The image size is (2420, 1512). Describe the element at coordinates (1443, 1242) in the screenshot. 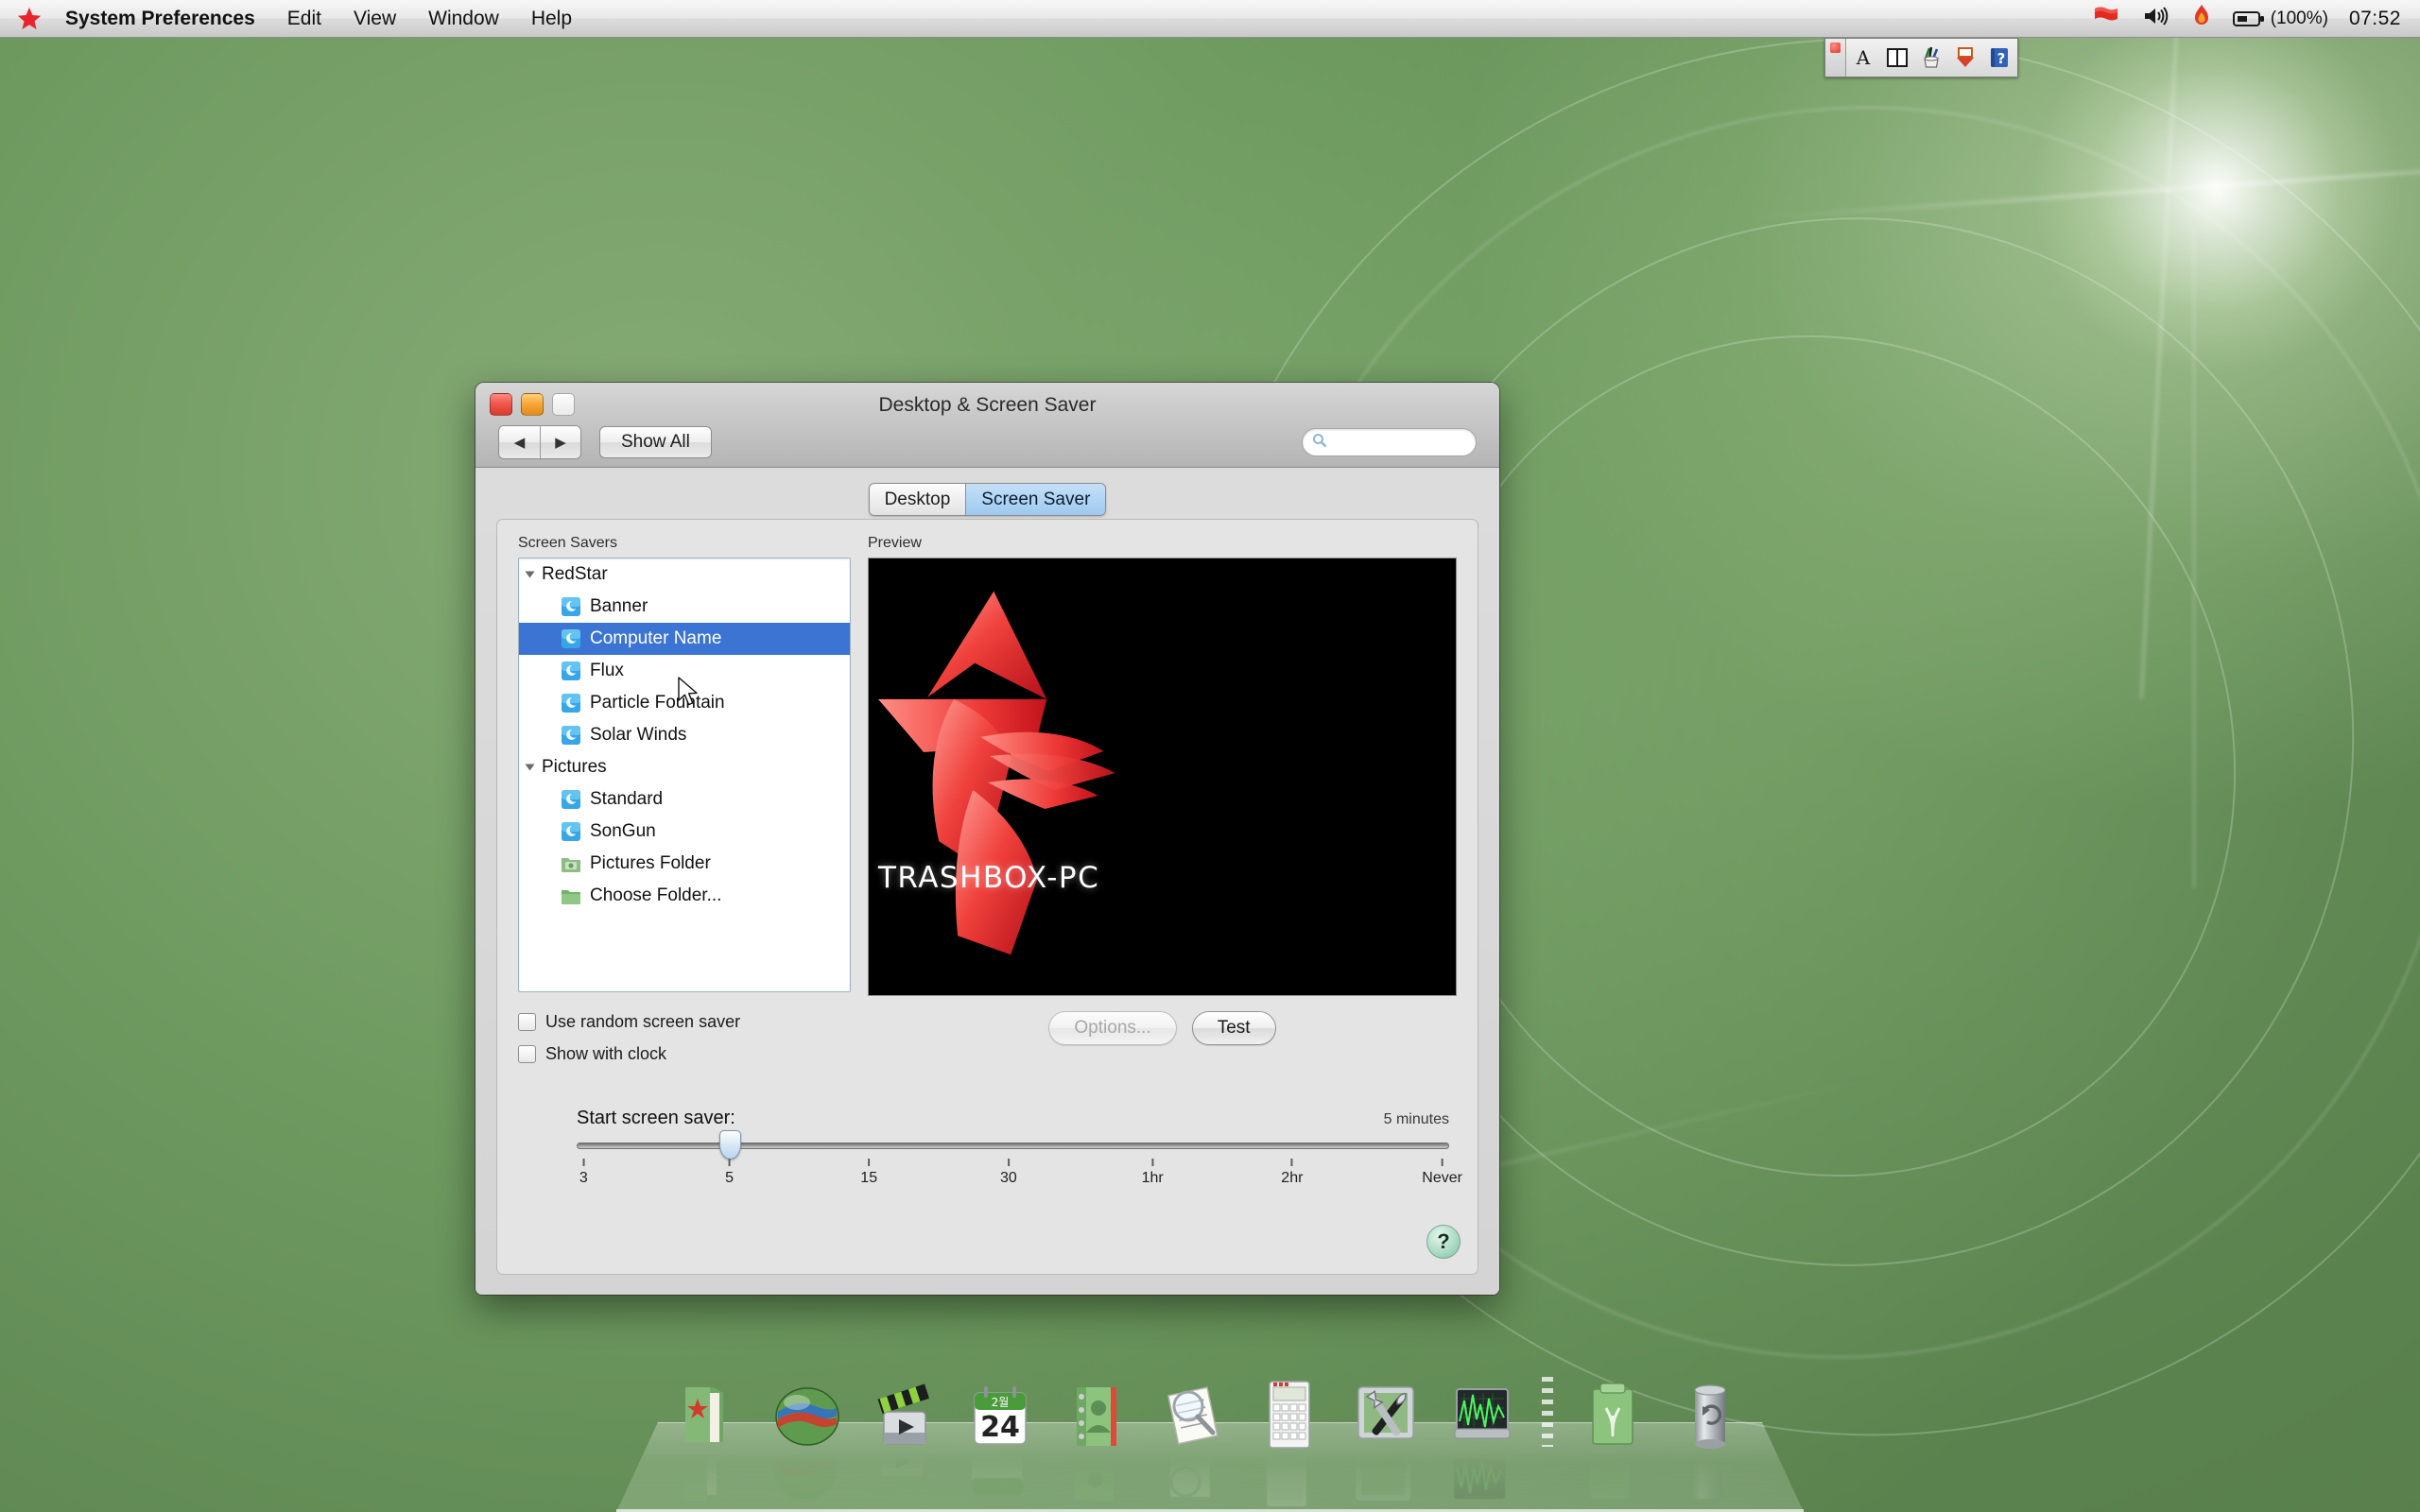

I see `help-button: ?` at that location.